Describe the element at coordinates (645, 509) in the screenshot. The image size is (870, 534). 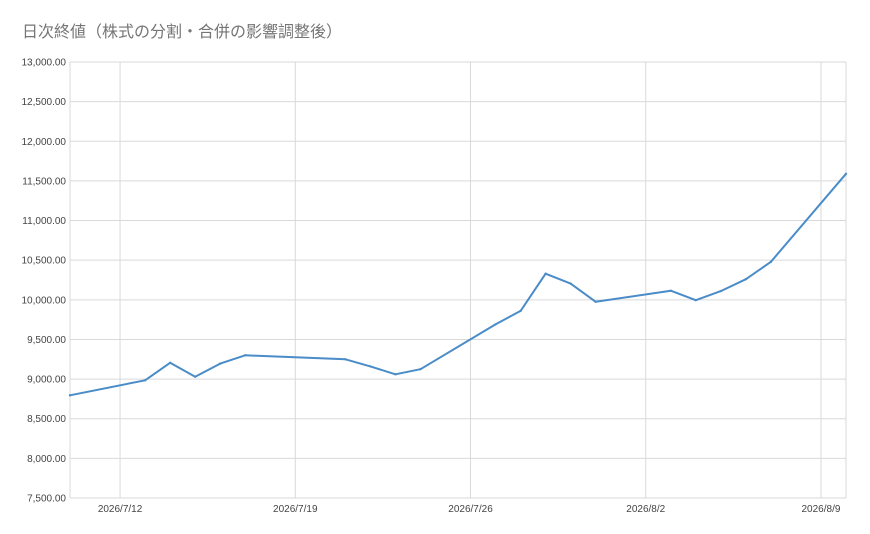
I see `x-tick-label: 2026/8/2` at that location.